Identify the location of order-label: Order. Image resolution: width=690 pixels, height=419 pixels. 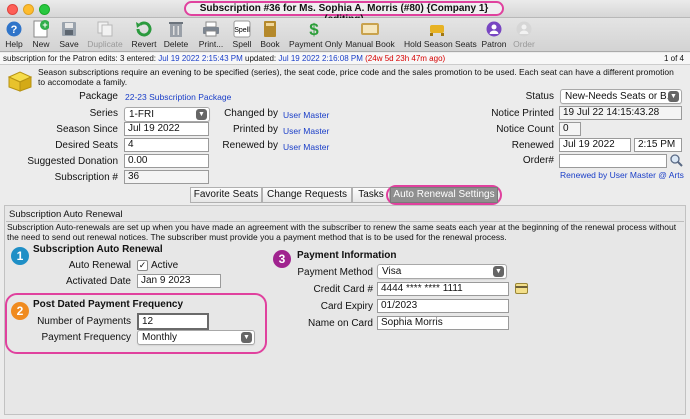
(524, 44).